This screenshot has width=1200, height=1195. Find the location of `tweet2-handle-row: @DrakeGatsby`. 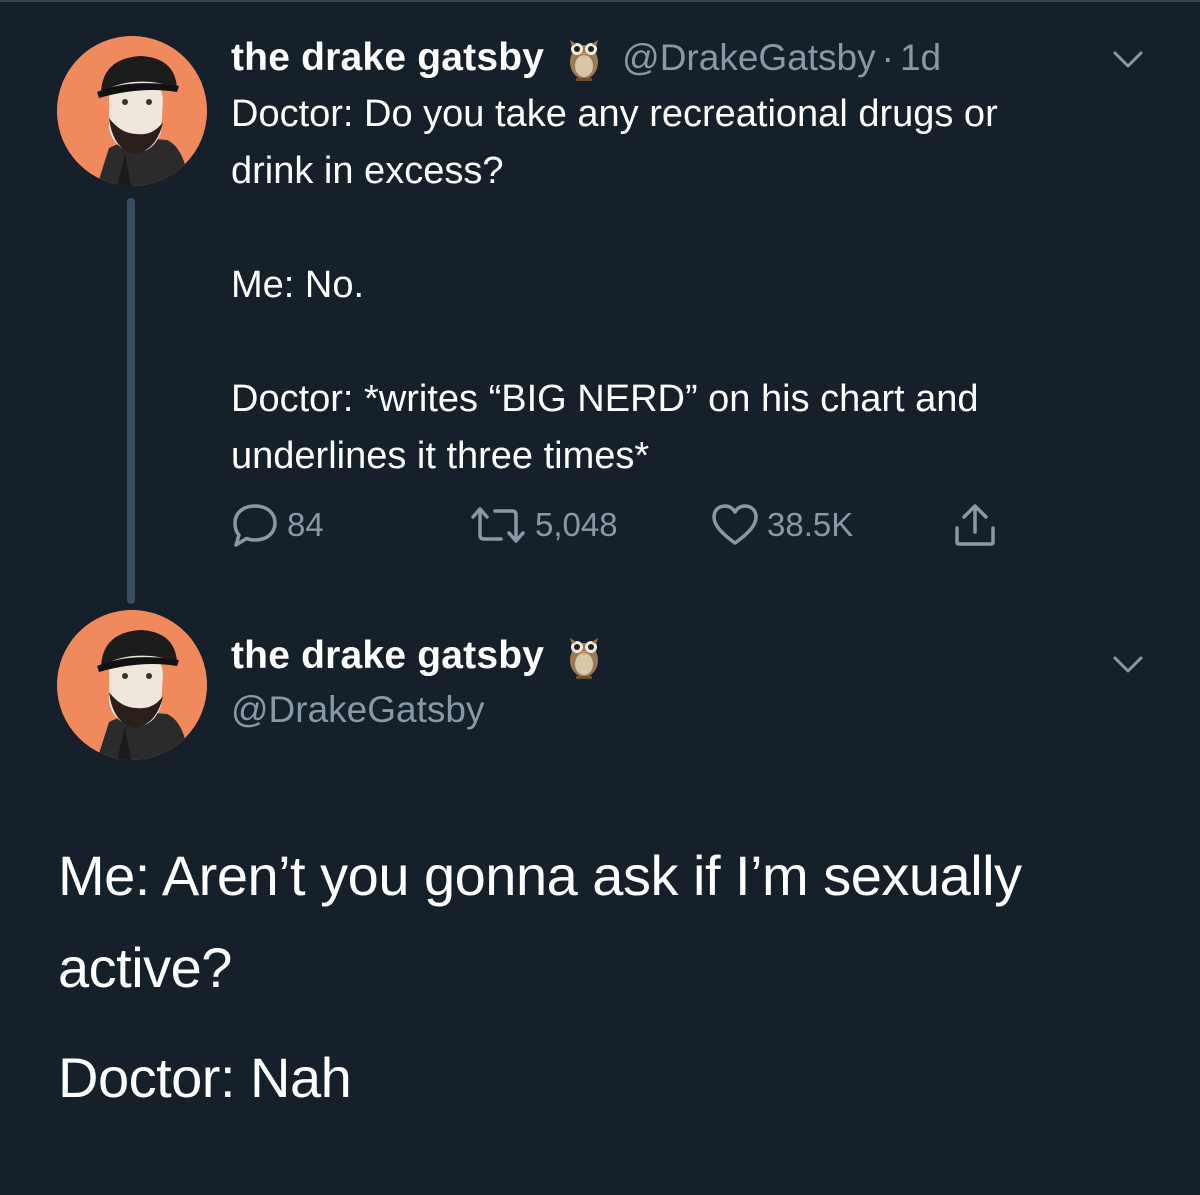

tweet2-handle-row: @DrakeGatsby is located at coordinates (357, 710).